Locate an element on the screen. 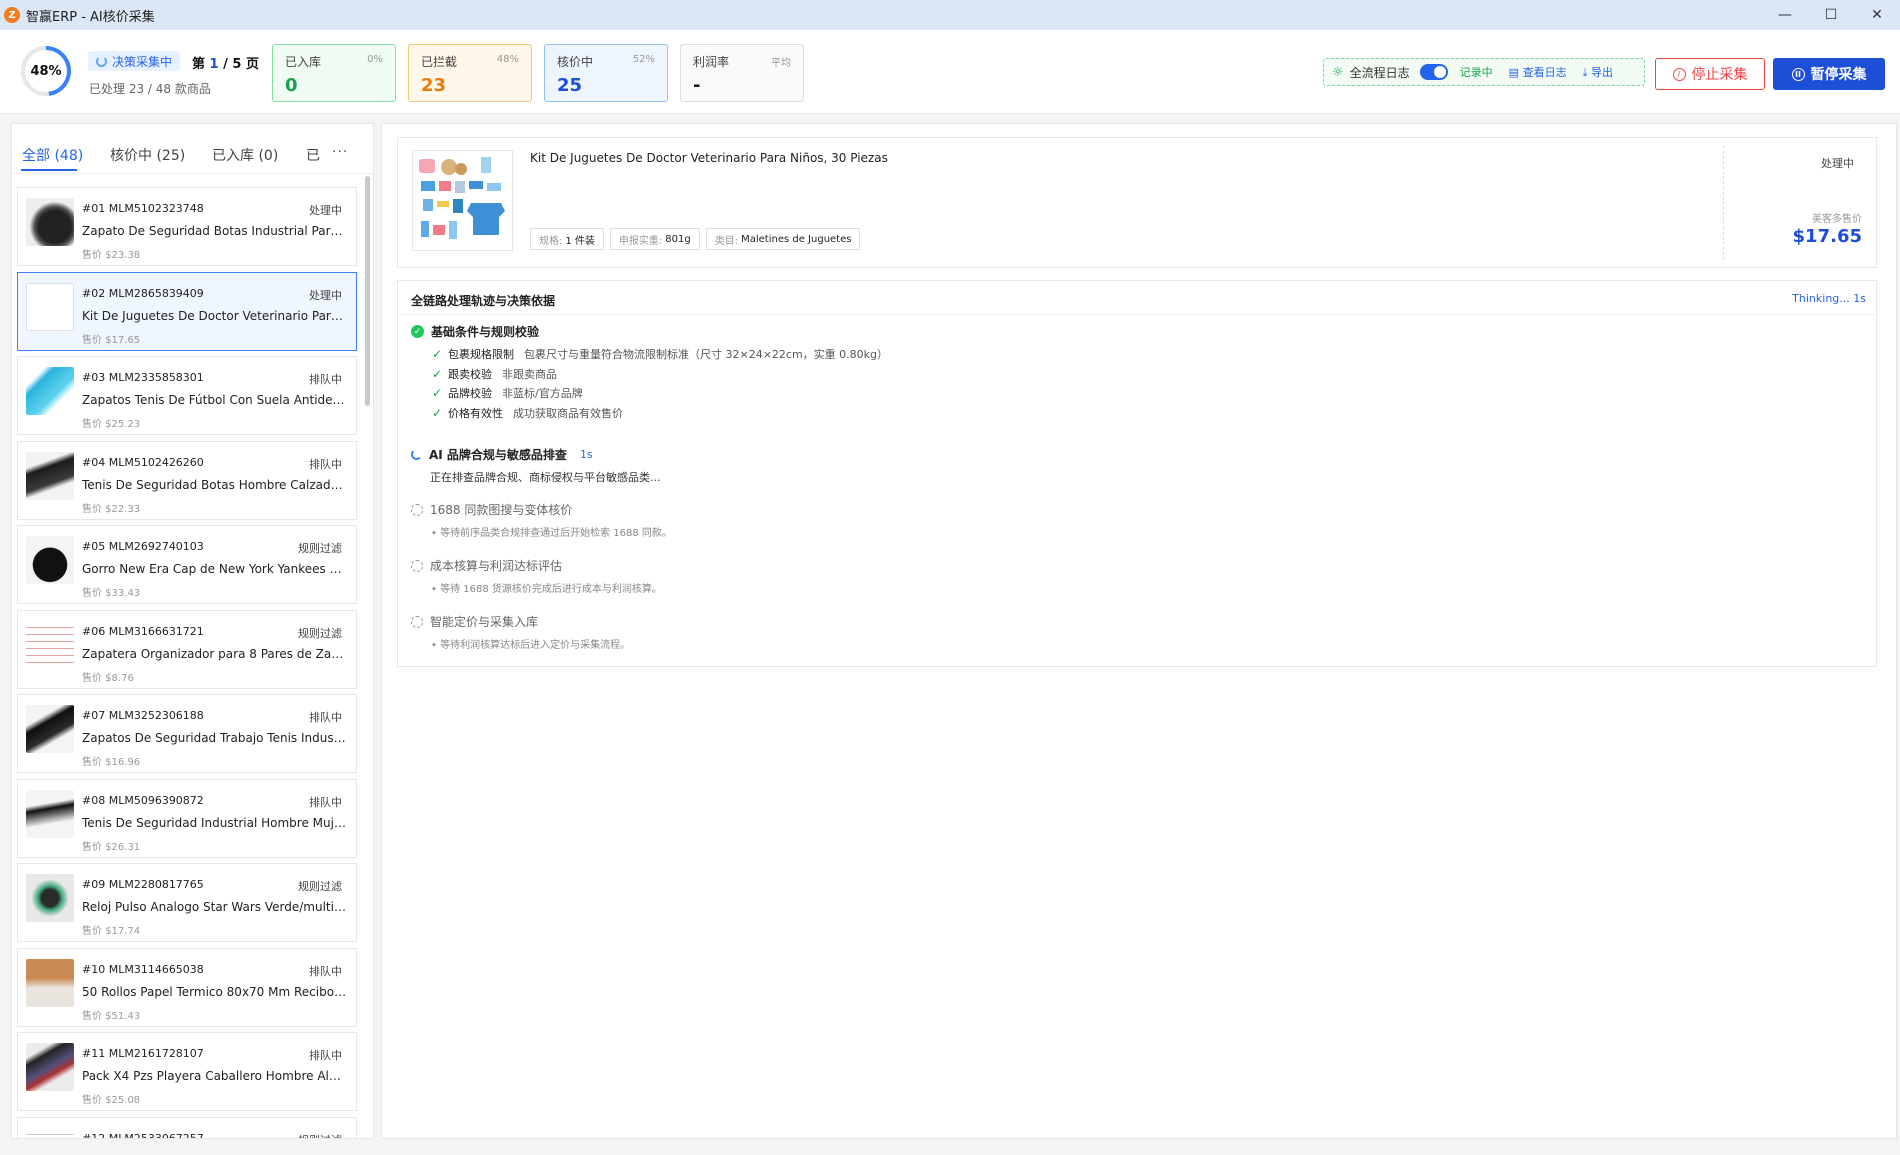 Image resolution: width=1900 pixels, height=1155 pixels. product-status: 处理中 is located at coordinates (1837, 163).